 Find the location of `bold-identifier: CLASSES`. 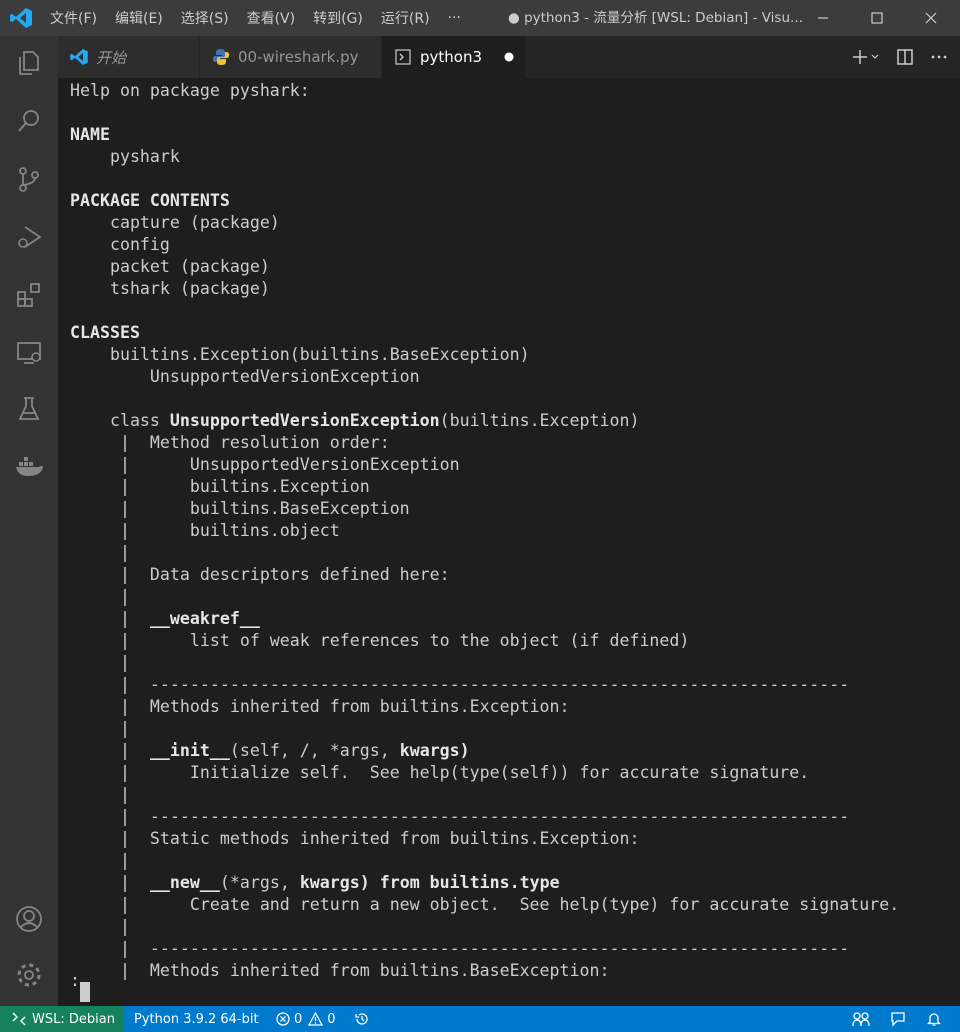

bold-identifier: CLASSES is located at coordinates (105, 332).